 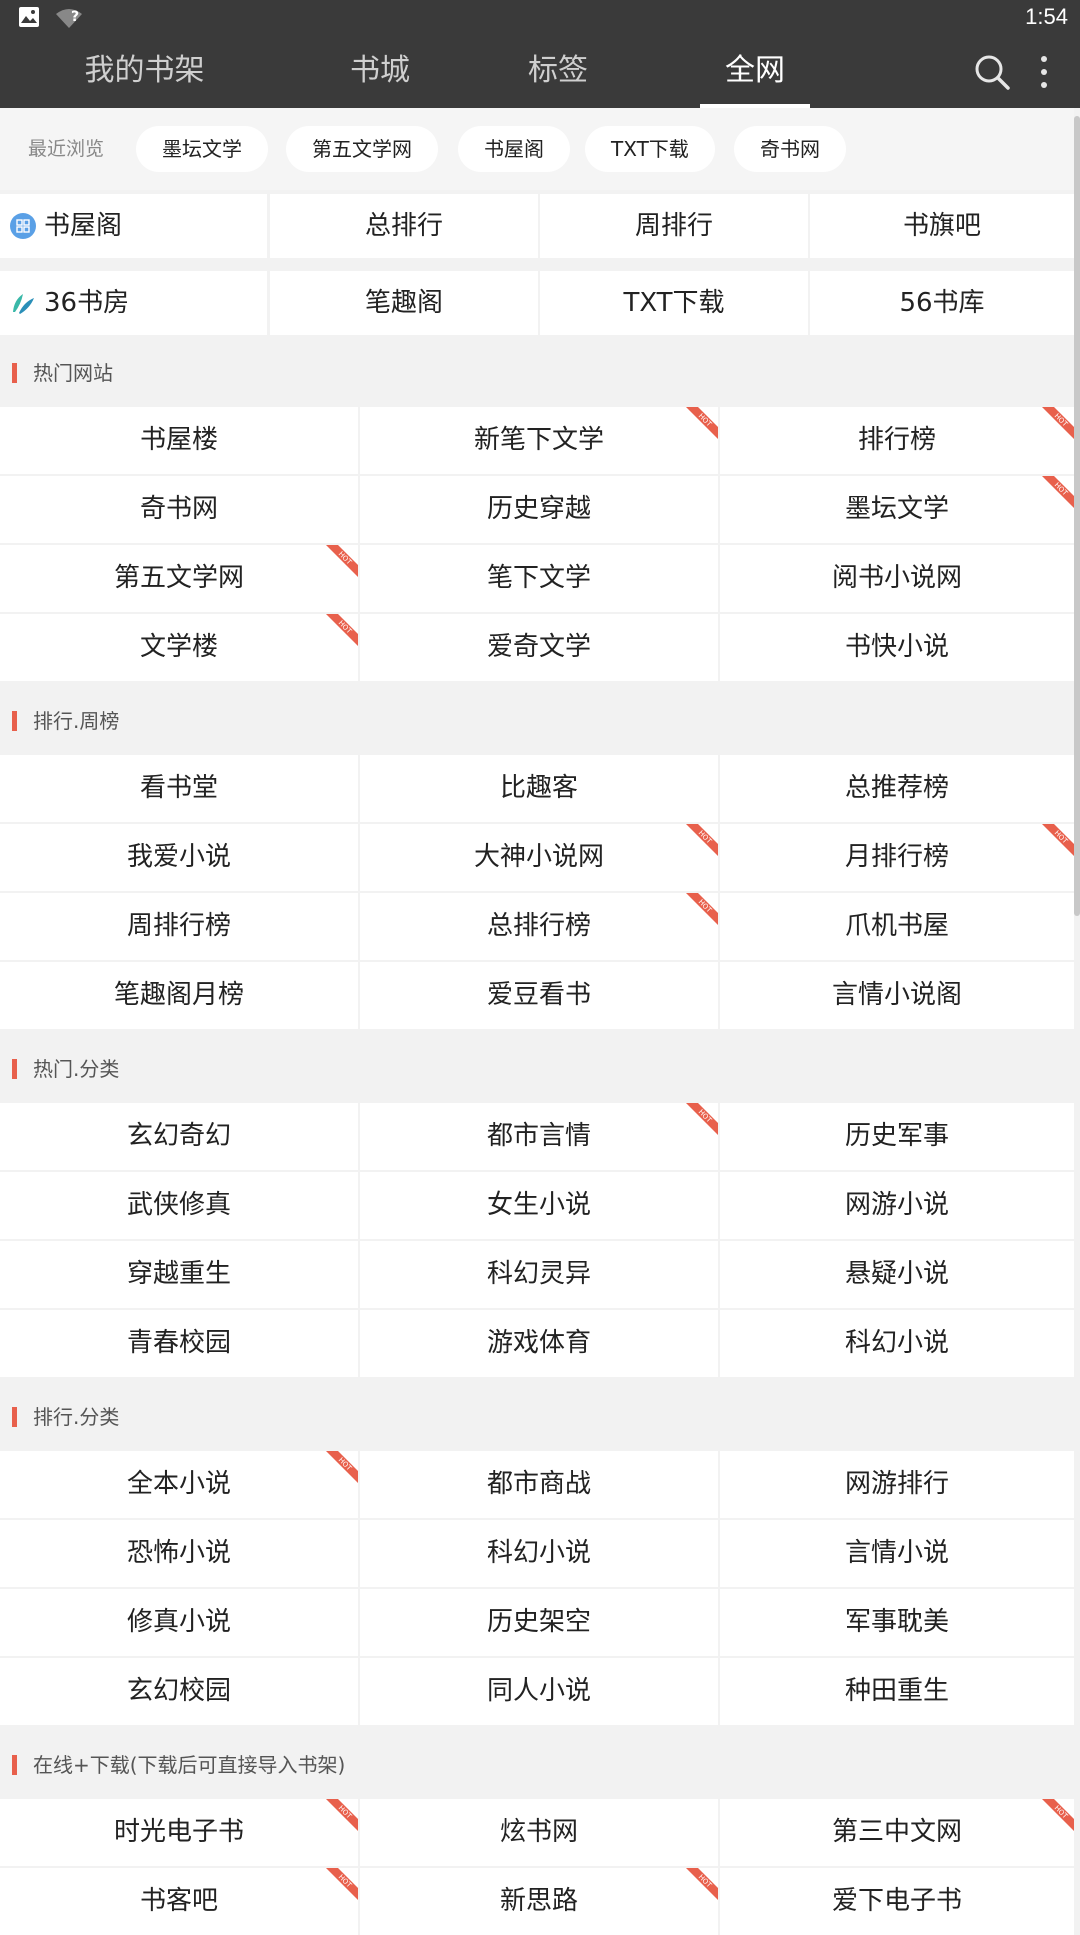 What do you see at coordinates (897, 788) in the screenshot?
I see `site-link: 总推荐榜` at bounding box center [897, 788].